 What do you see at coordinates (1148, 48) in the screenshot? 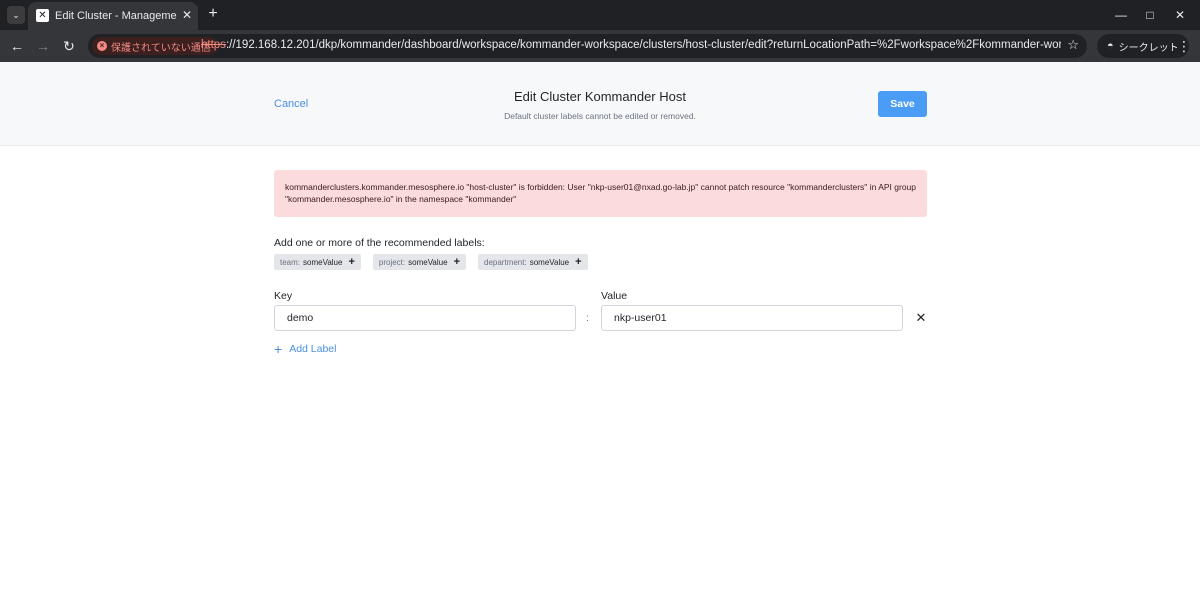
I see `incognito-label: シークレット` at bounding box center [1148, 48].